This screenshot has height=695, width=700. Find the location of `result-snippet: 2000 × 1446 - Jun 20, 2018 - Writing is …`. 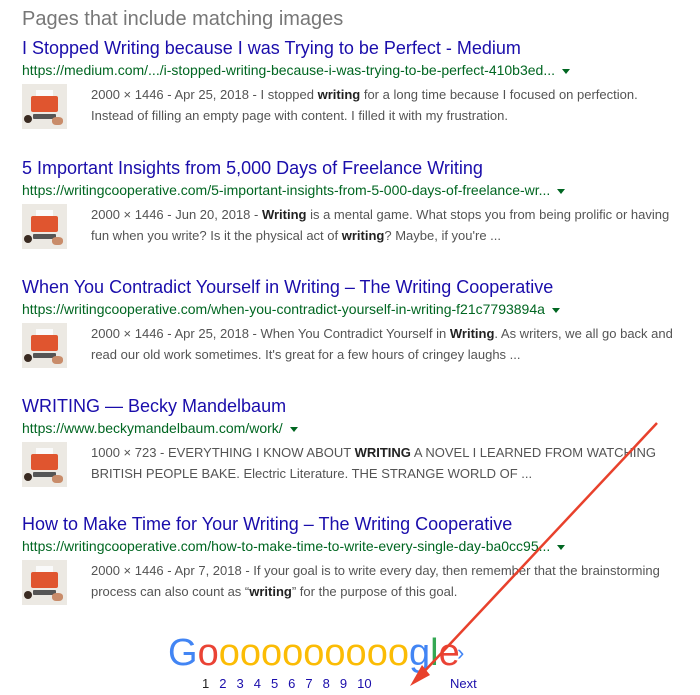

result-snippet: 2000 × 1446 - Jun 20, 2018 - Writing is … is located at coordinates (386, 226).